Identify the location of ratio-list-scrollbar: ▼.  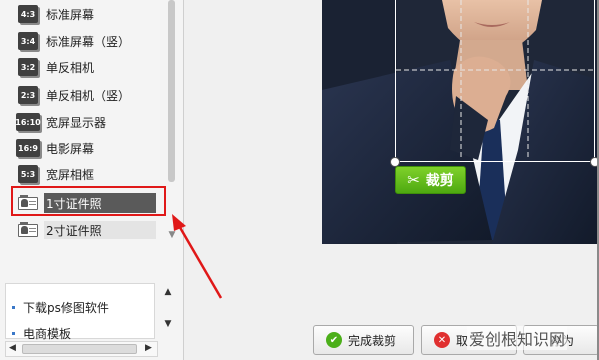
(172, 125).